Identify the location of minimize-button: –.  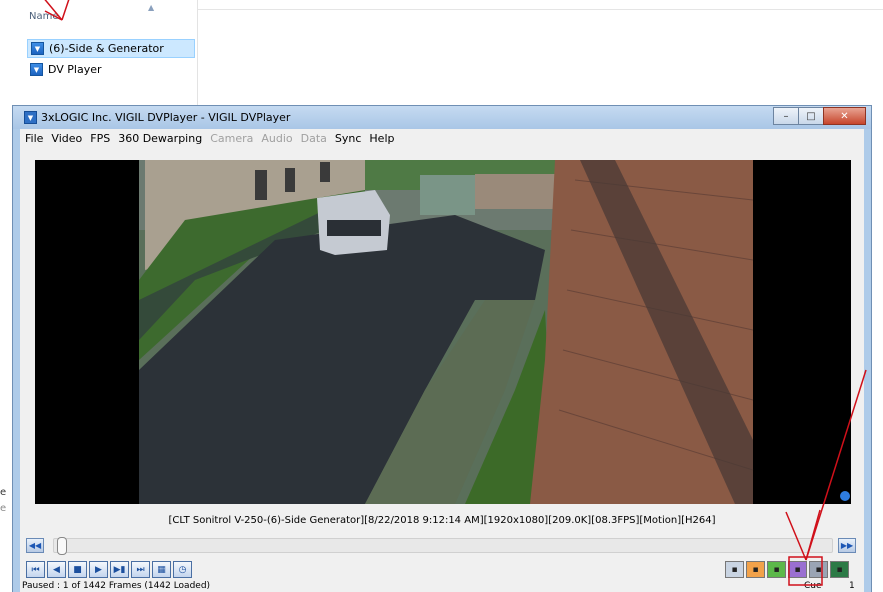
(786, 116).